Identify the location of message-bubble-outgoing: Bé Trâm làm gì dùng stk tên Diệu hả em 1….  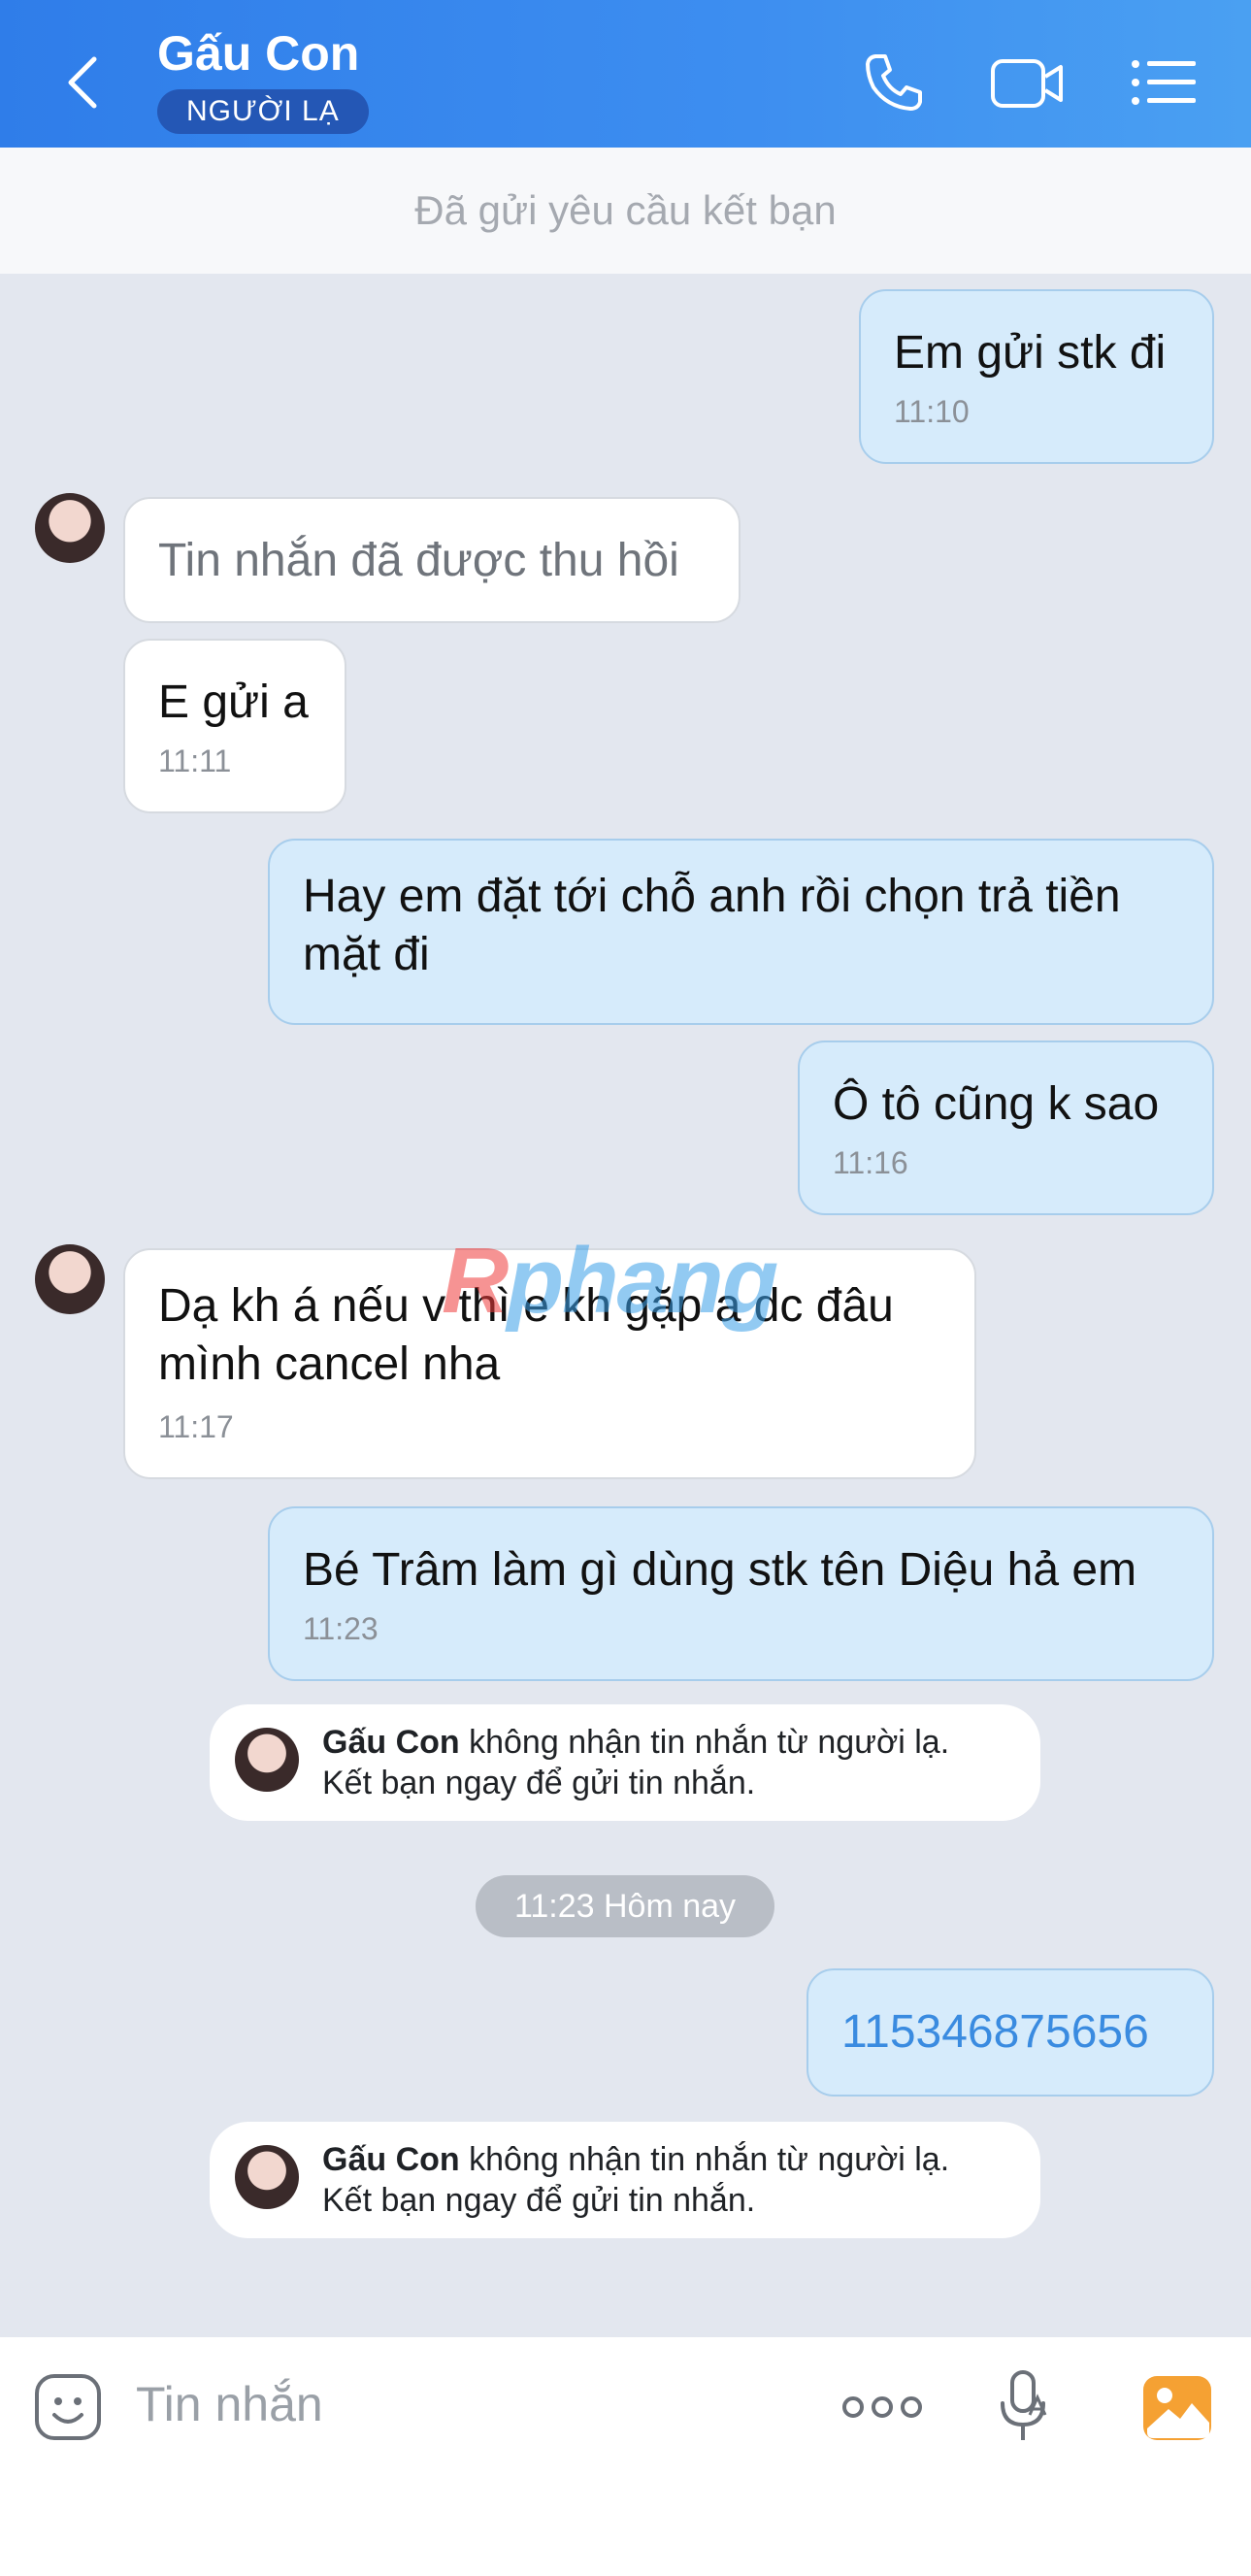
(741, 1593).